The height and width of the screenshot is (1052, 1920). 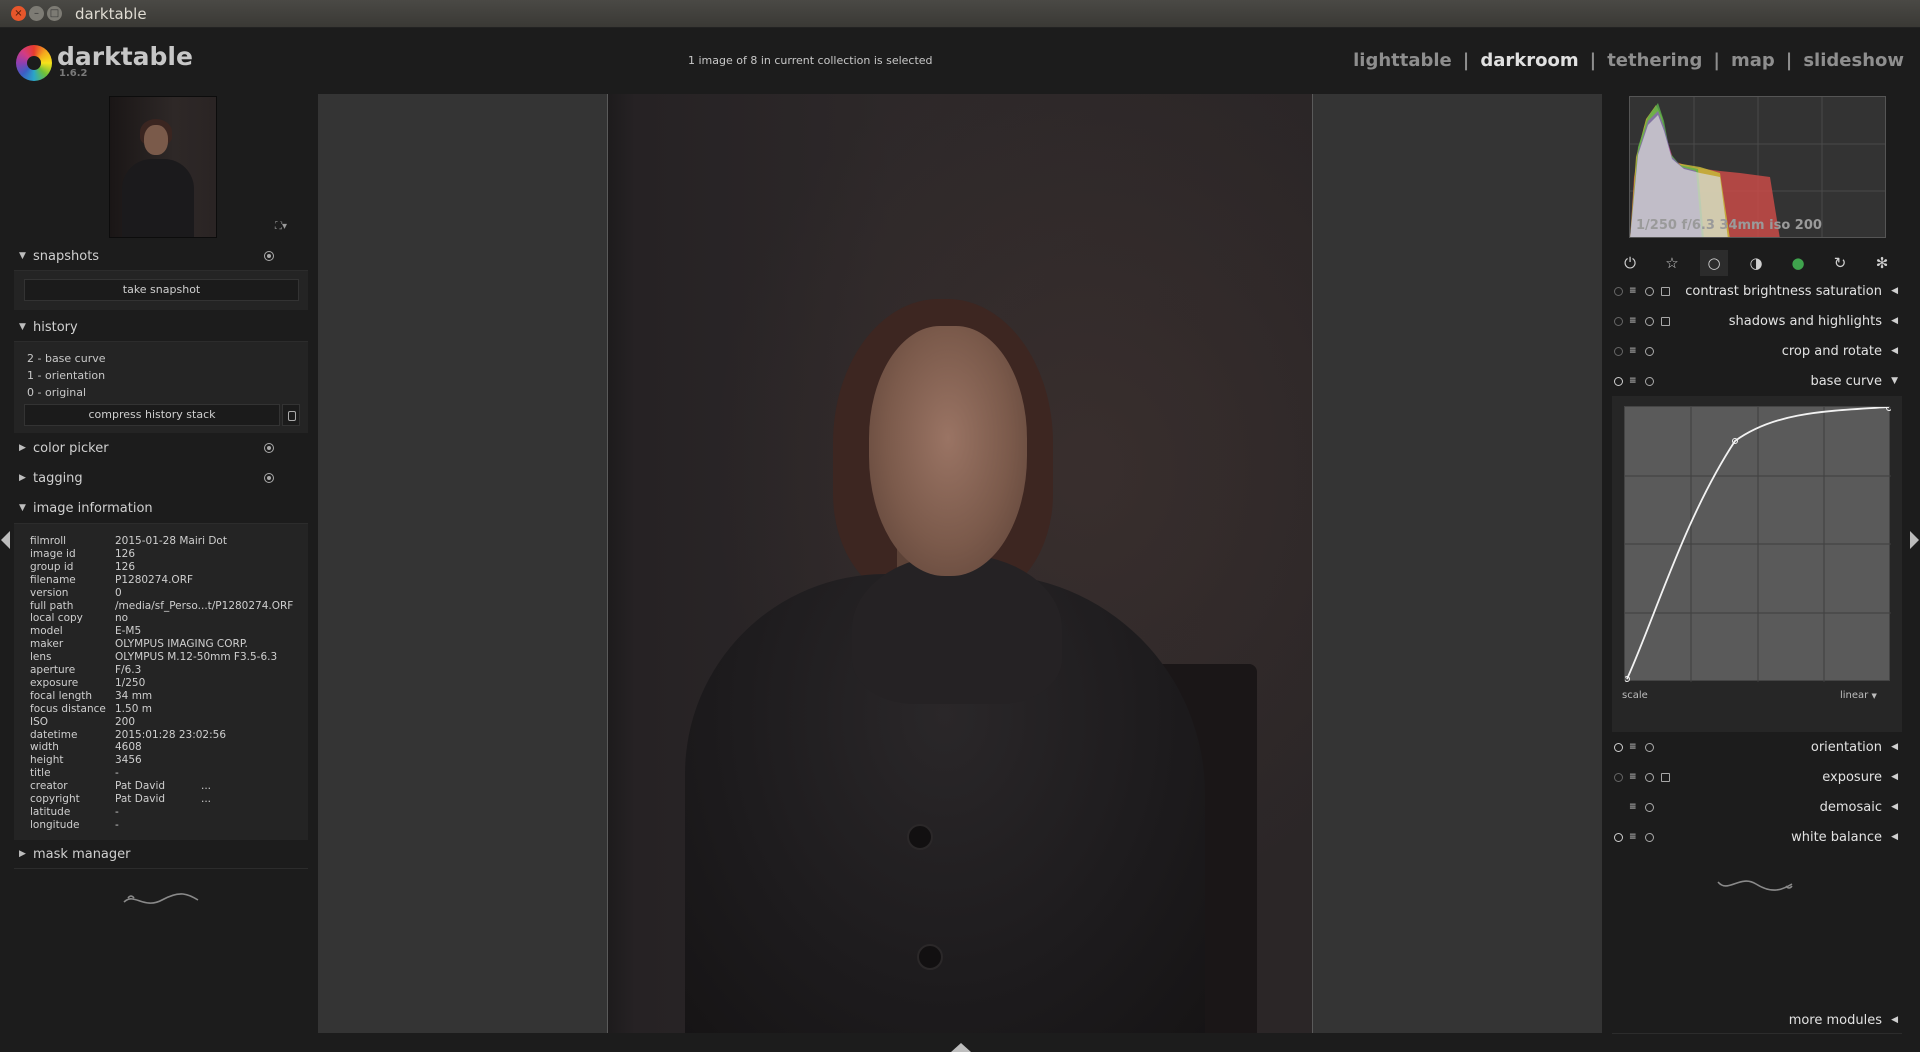 What do you see at coordinates (1757, 808) in the screenshot?
I see `module-demosaic: ≡ demosaic ◀` at bounding box center [1757, 808].